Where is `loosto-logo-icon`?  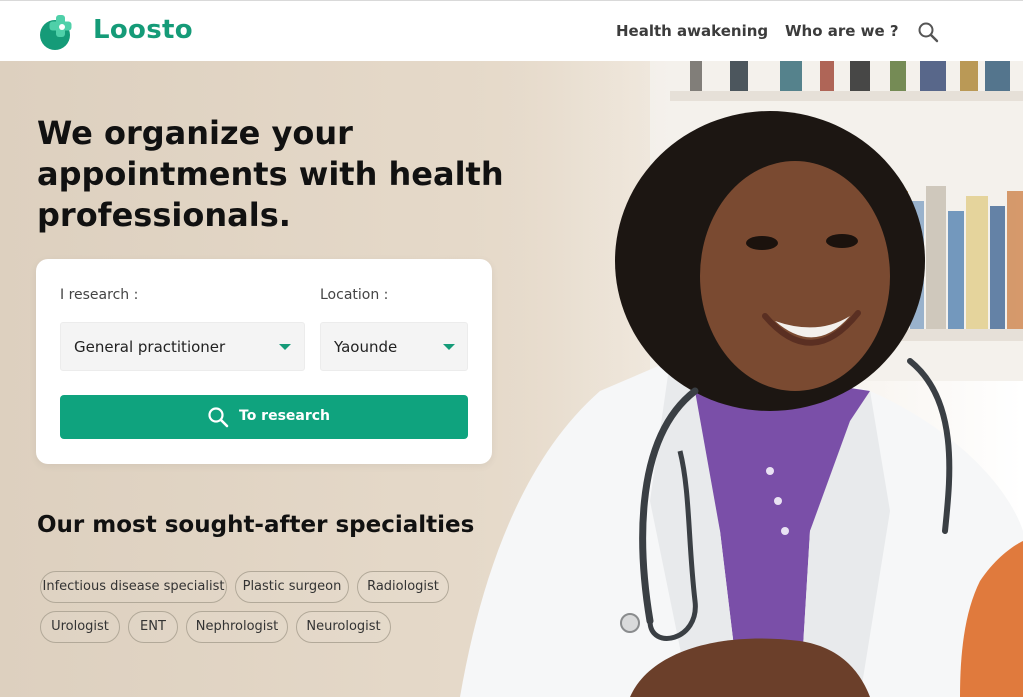
loosto-logo-icon is located at coordinates (56, 31).